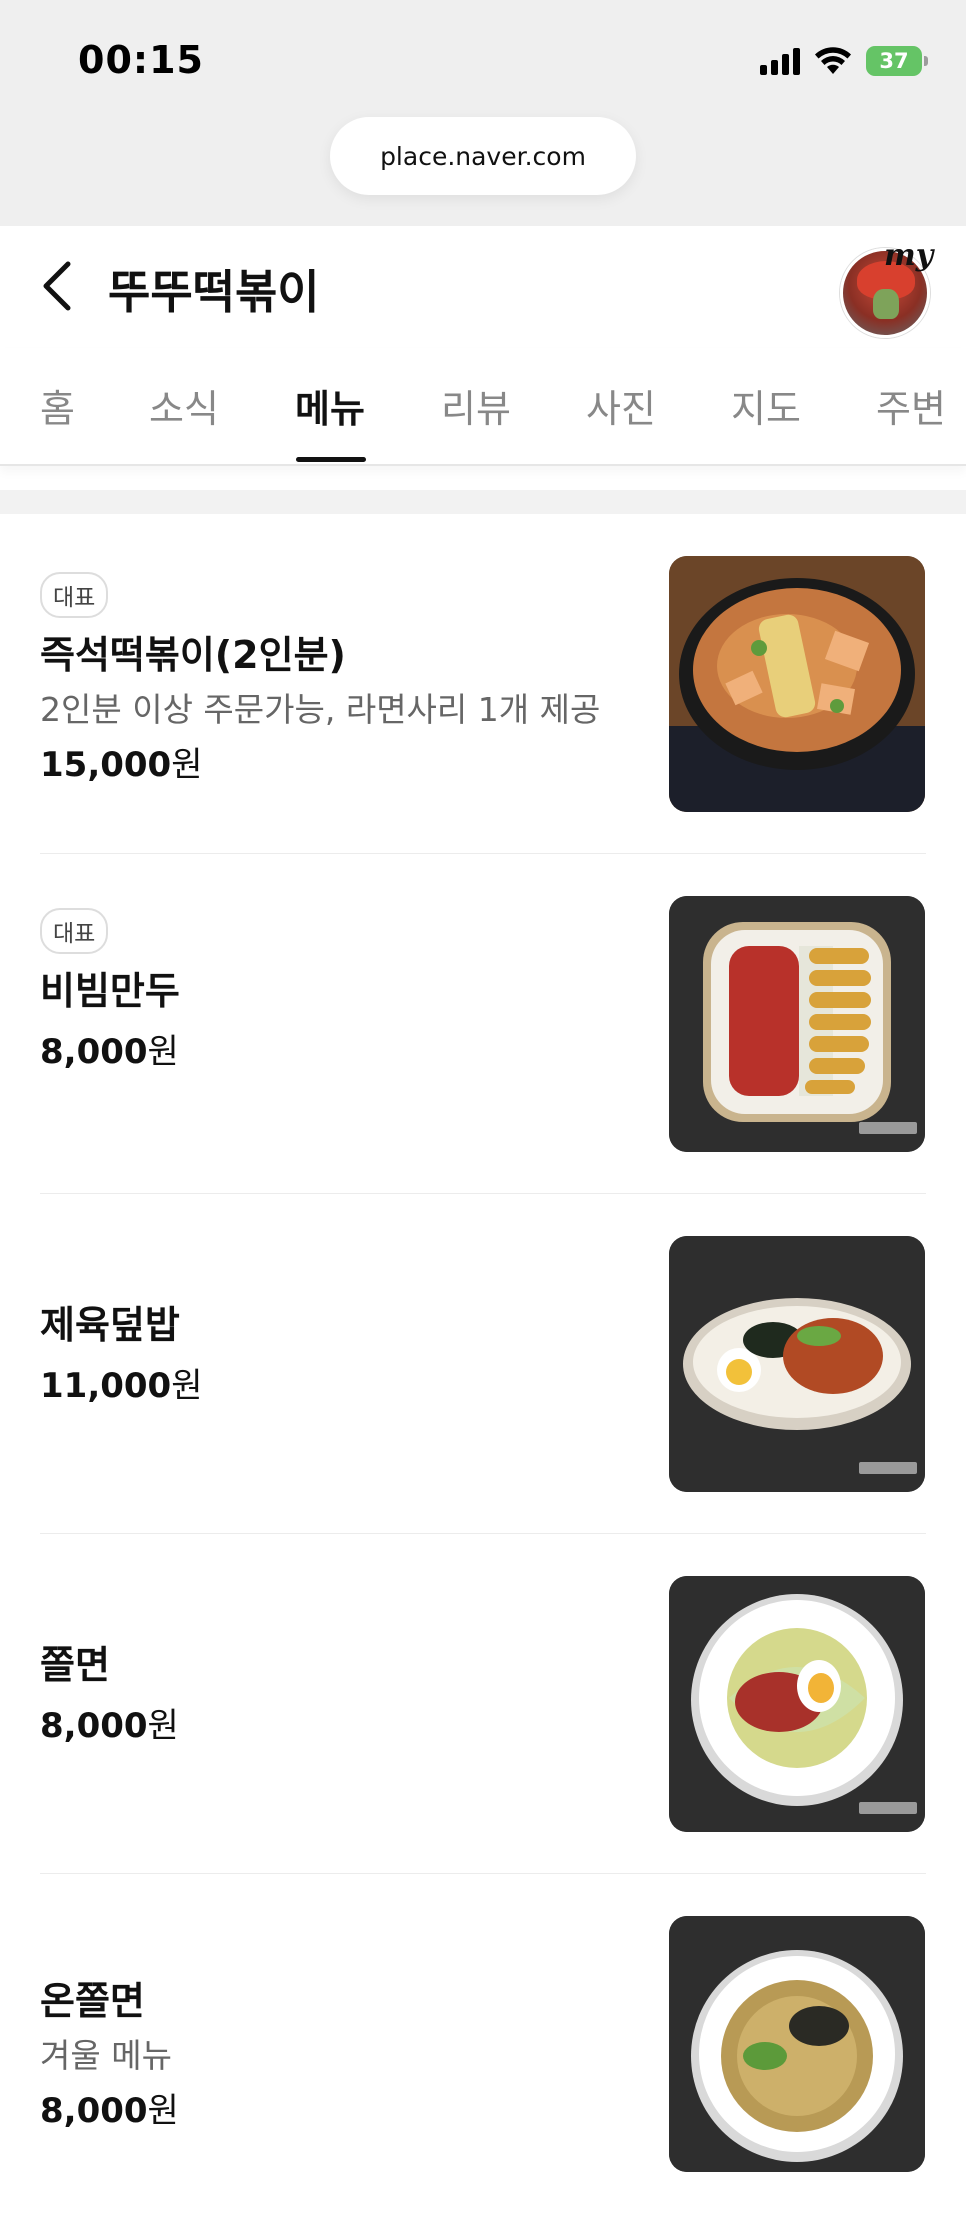 This screenshot has width=966, height=2214. I want to click on chevron-left-icon, so click(57, 286).